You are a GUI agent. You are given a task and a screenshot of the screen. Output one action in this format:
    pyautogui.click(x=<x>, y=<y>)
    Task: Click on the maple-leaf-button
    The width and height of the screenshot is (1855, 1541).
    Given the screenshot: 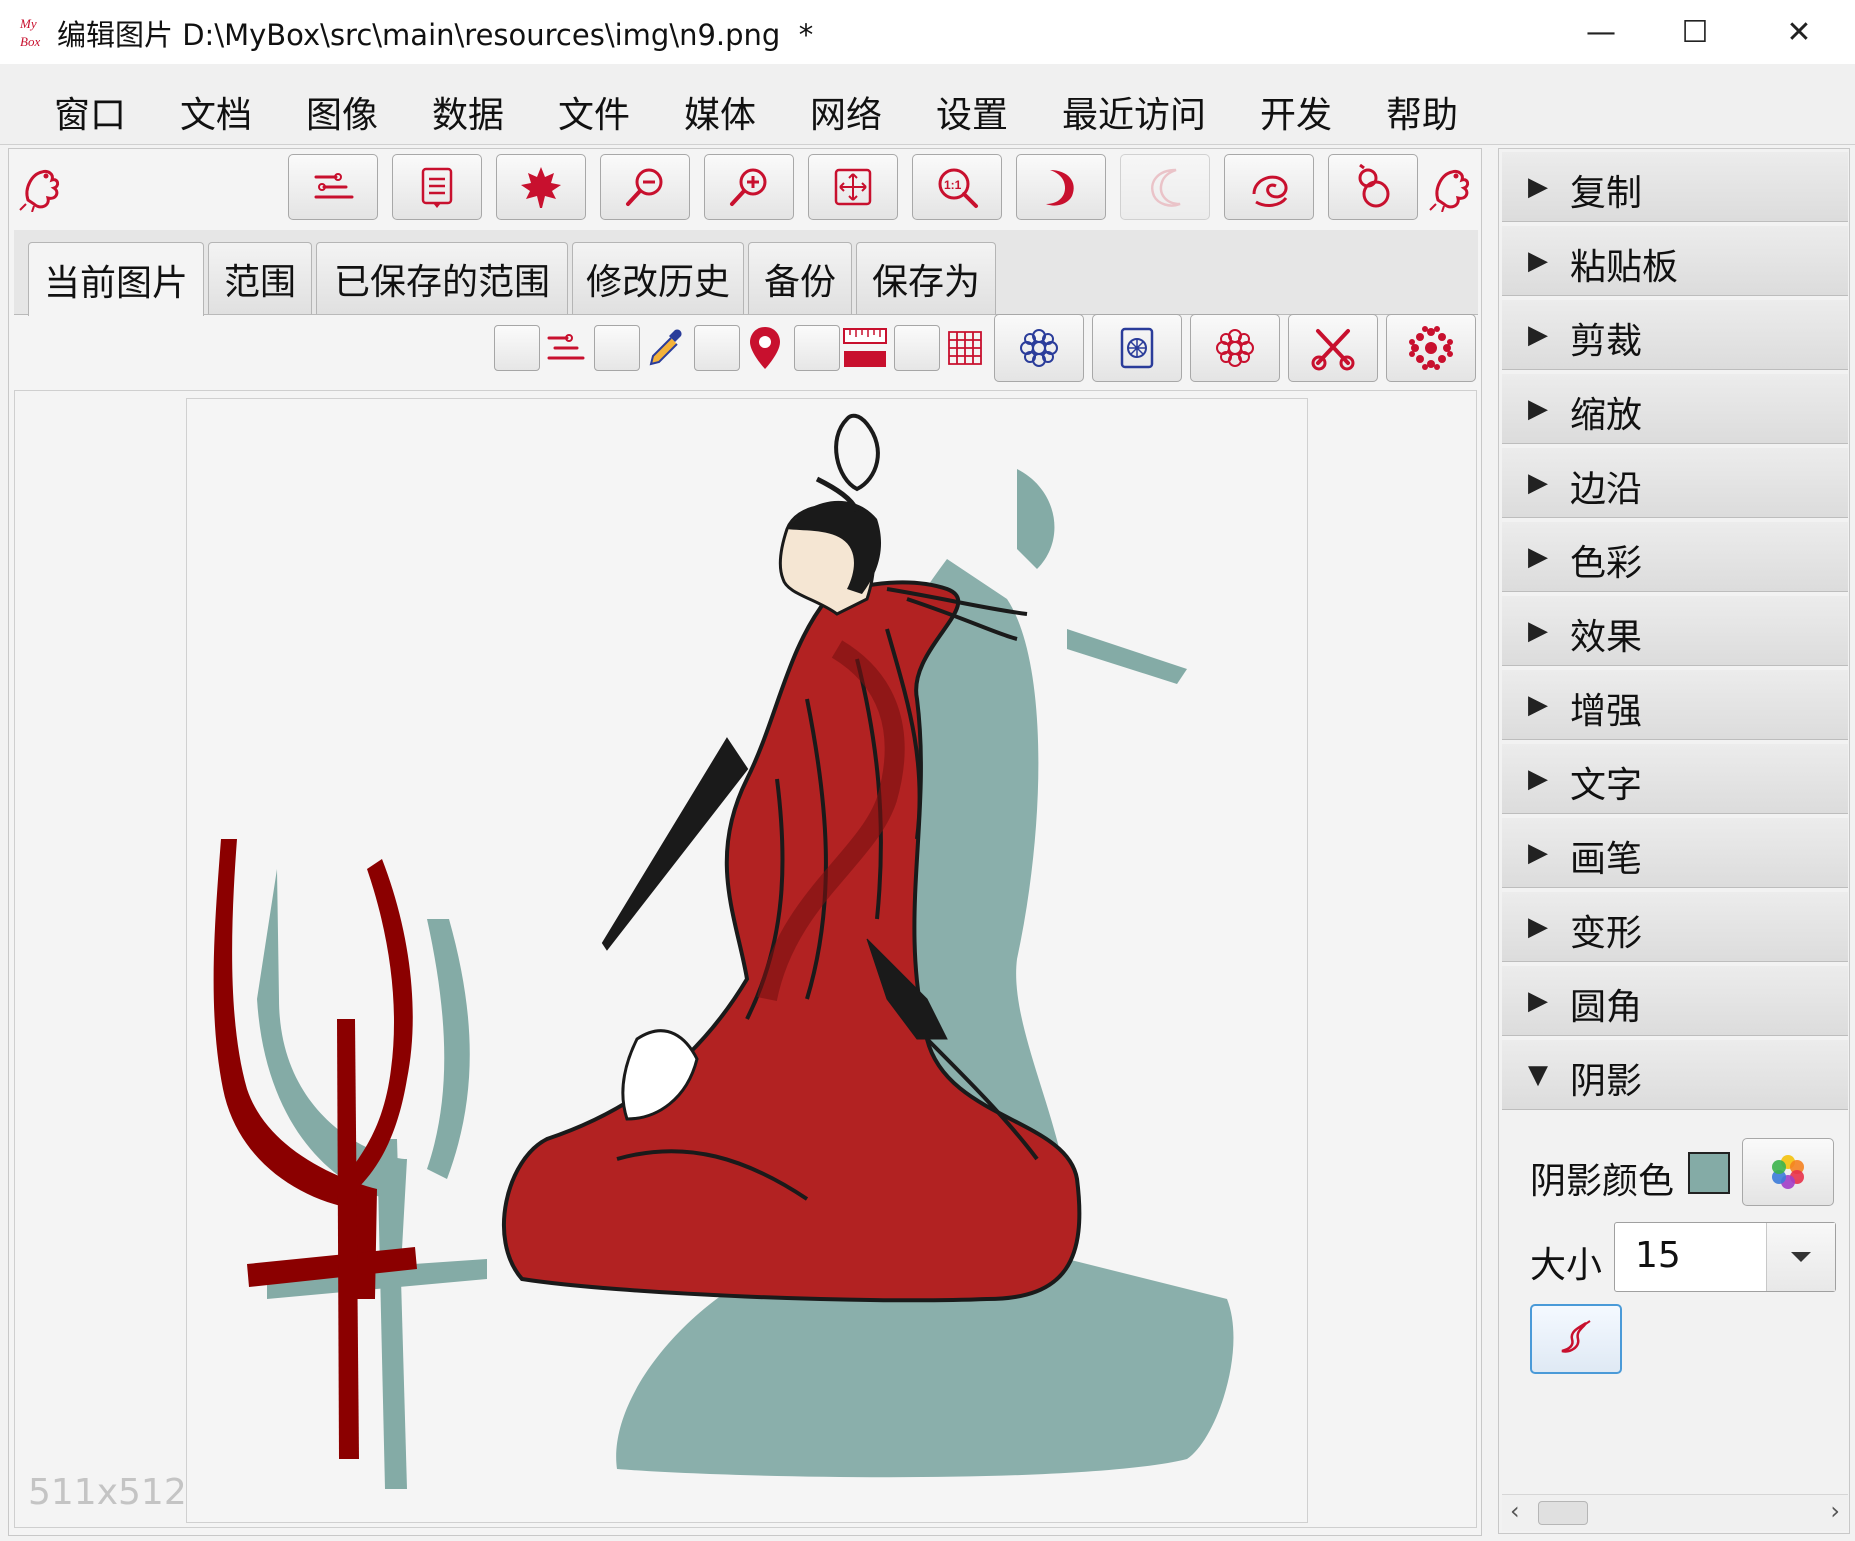 What is the action you would take?
    pyautogui.click(x=541, y=187)
    